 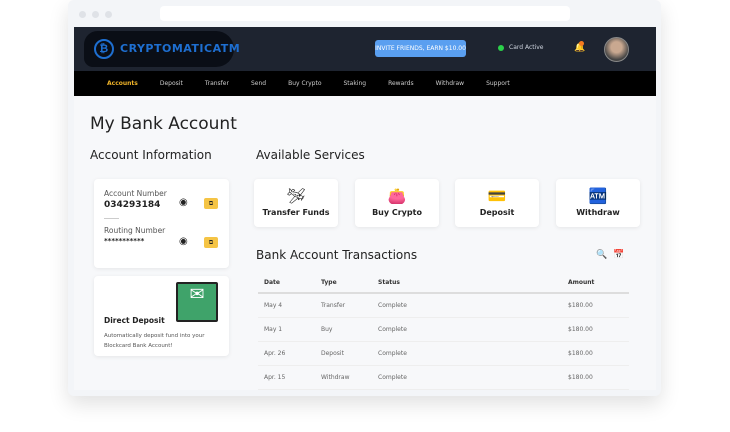 I want to click on service-withdraw: 🏧 Withdraw, so click(x=598, y=203).